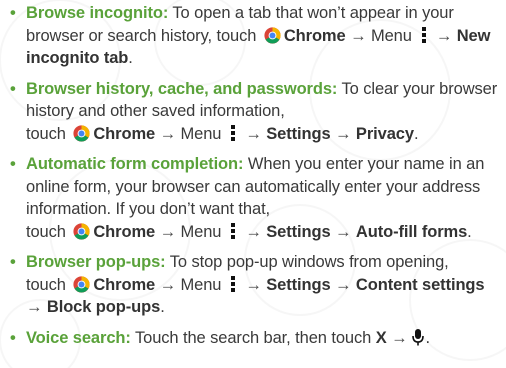  What do you see at coordinates (420, 284) in the screenshot?
I see `content-settings-label: Content settings` at bounding box center [420, 284].